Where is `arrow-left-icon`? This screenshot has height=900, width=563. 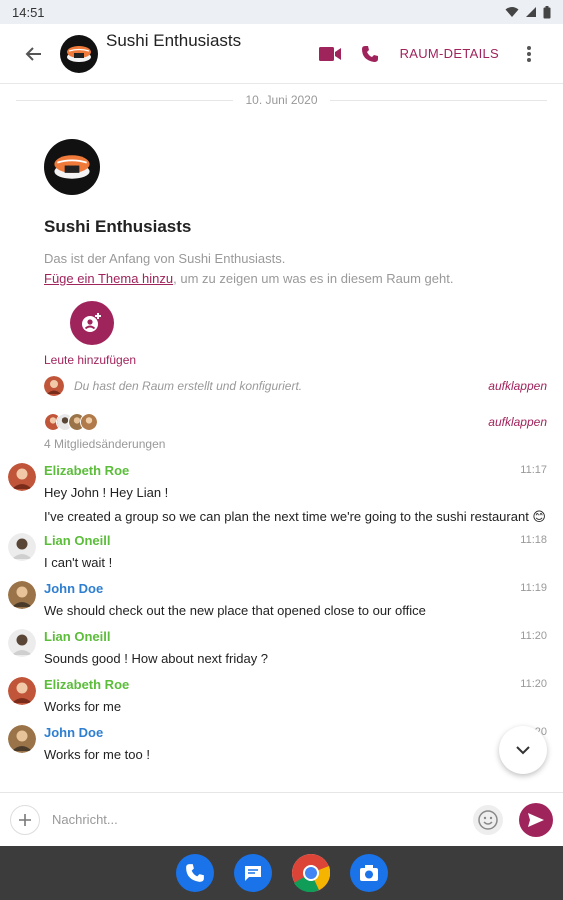
arrow-left-icon is located at coordinates (33, 53).